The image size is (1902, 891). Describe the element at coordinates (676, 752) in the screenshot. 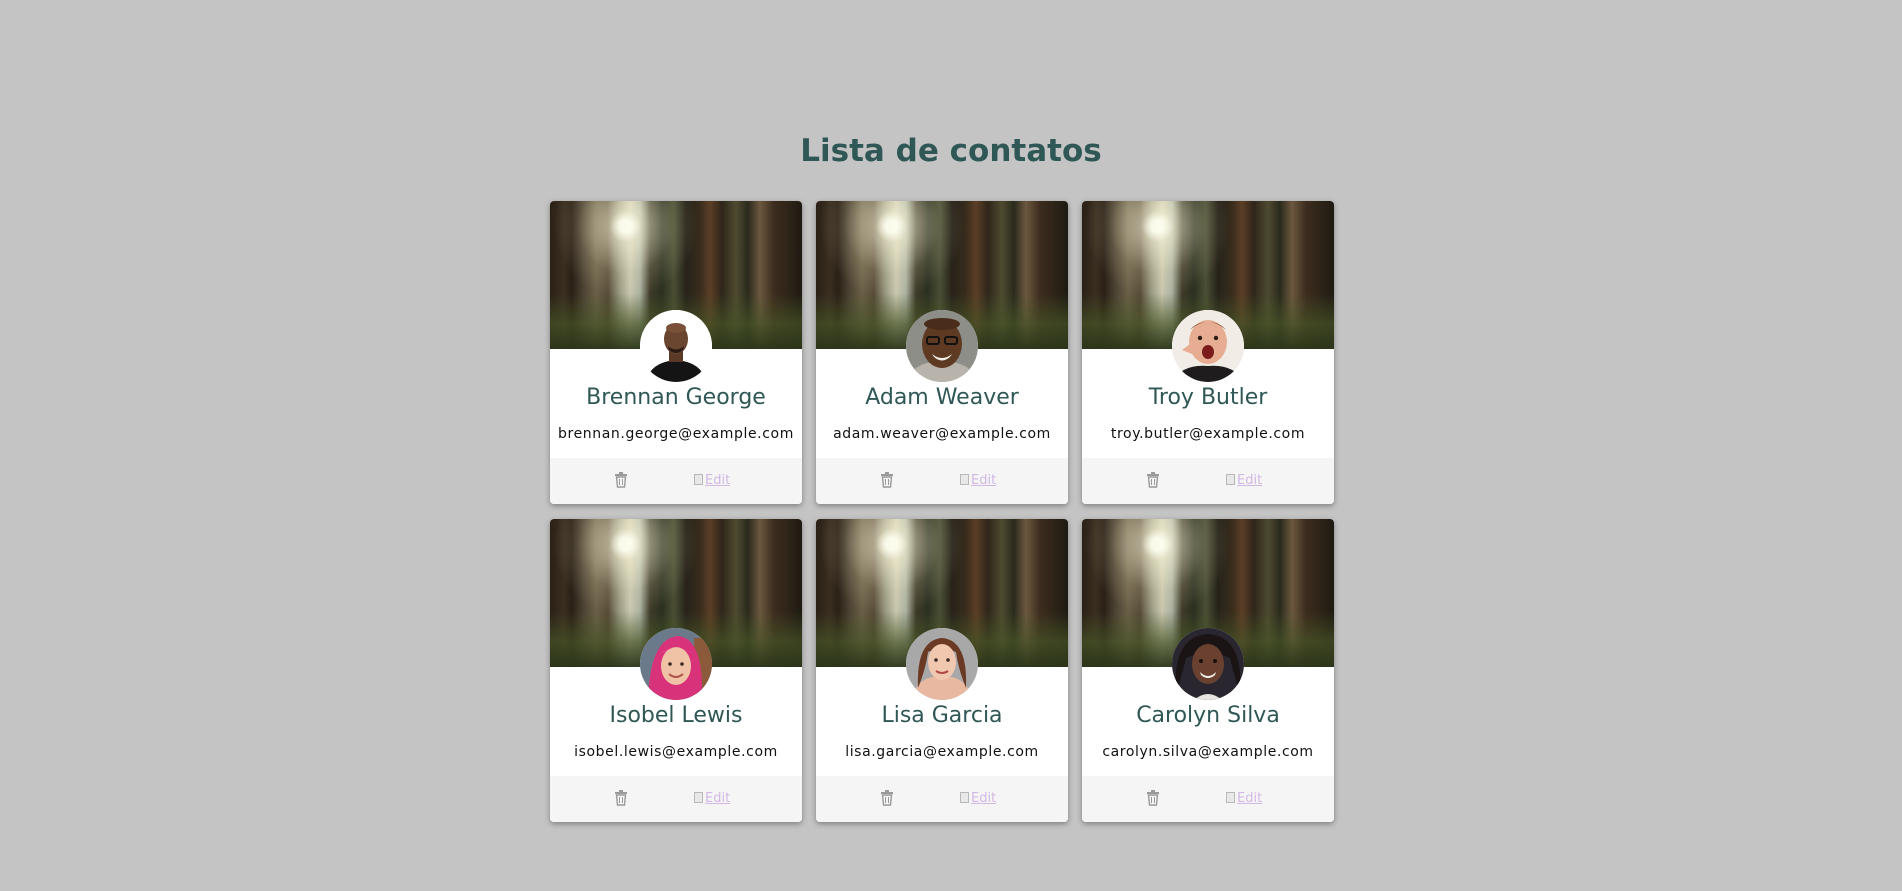

I see `contact-email: isobel.lewis@example.com` at that location.